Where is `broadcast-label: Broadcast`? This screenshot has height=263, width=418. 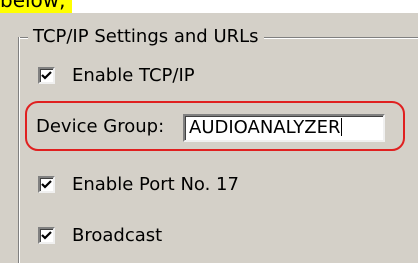 broadcast-label: Broadcast is located at coordinates (117, 235).